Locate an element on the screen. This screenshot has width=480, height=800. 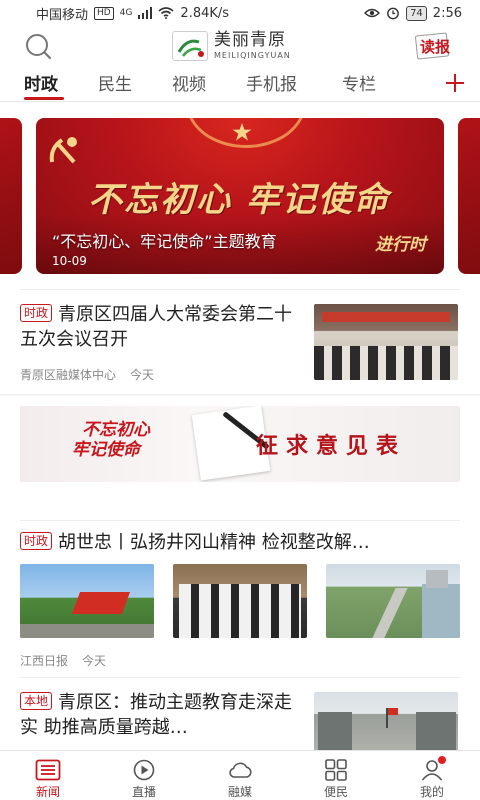
network-label: 4G is located at coordinates (126, 13).